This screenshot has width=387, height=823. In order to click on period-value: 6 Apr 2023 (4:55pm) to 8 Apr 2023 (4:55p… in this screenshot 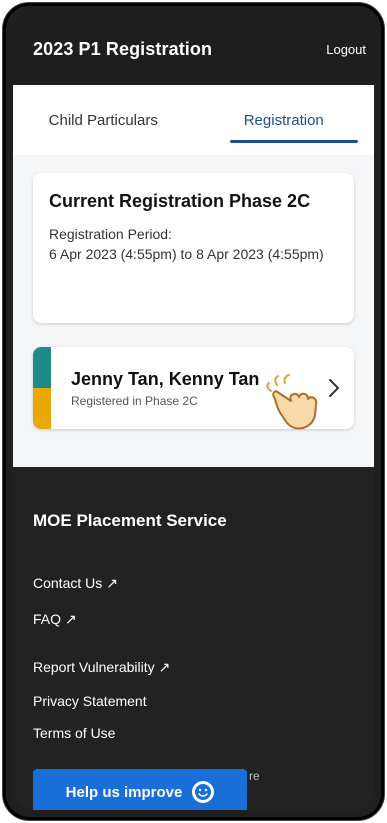, I will do `click(186, 254)`.